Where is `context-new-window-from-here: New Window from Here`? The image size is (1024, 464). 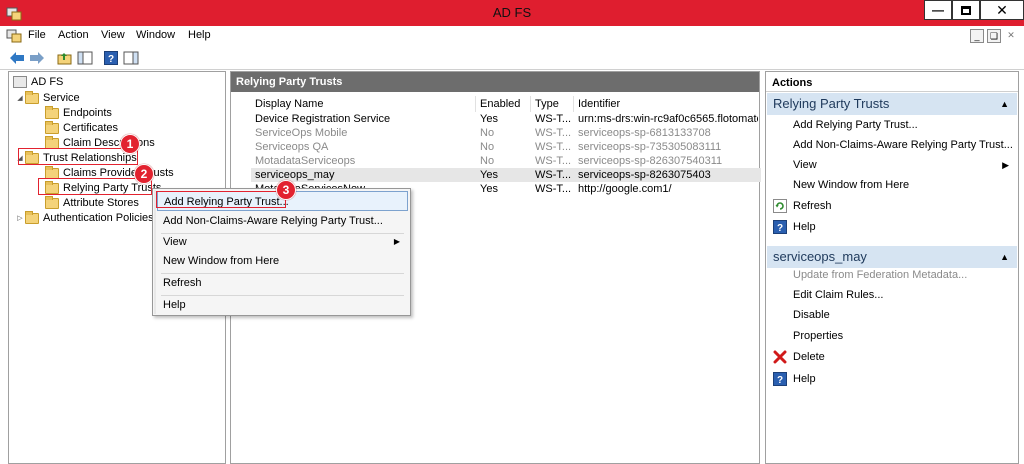 context-new-window-from-here: New Window from Here is located at coordinates (282, 261).